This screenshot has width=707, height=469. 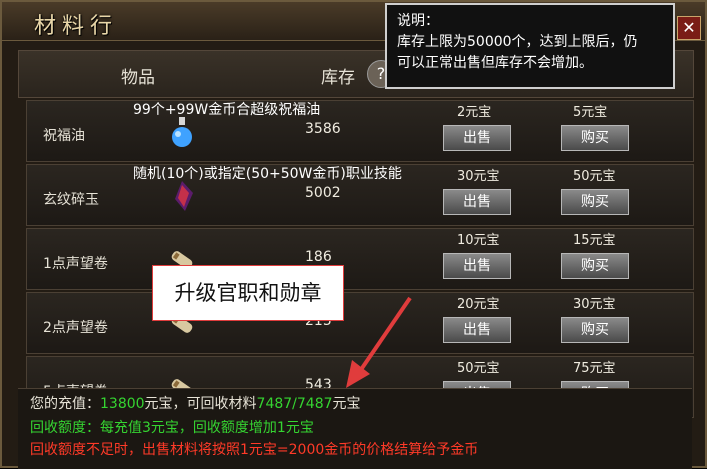 I want to click on potion-icon, so click(x=182, y=132).